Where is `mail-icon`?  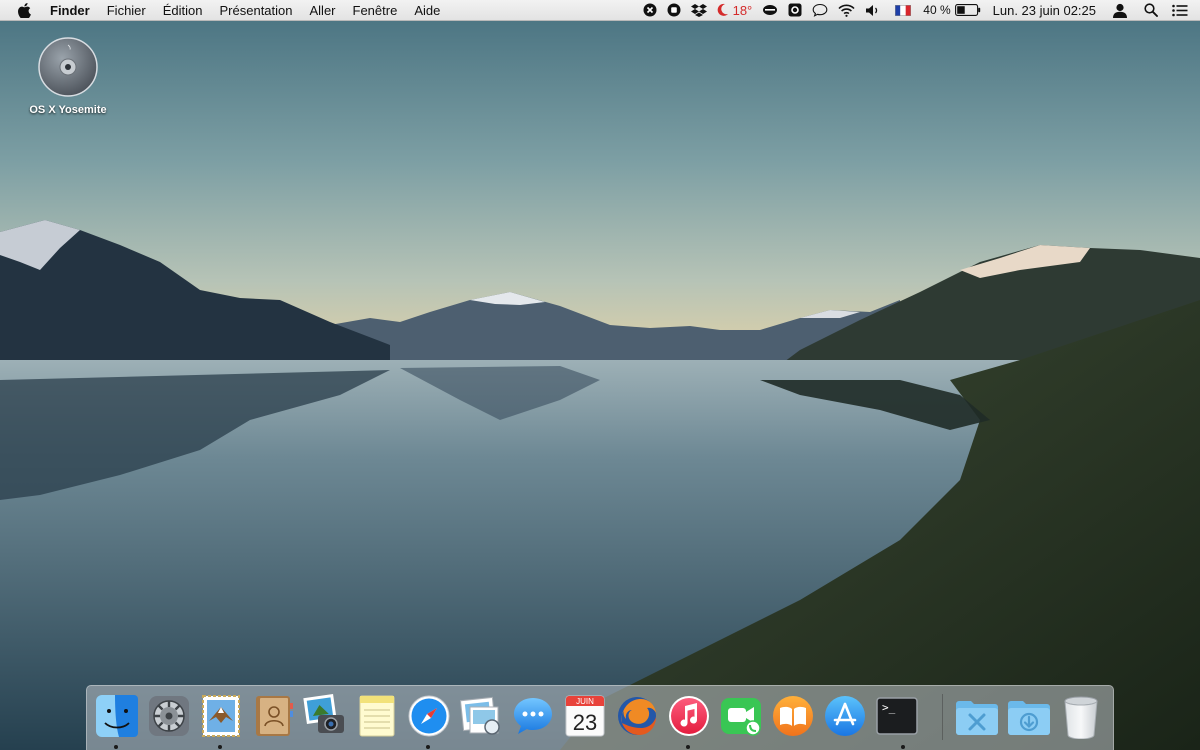
mail-icon is located at coordinates (221, 716).